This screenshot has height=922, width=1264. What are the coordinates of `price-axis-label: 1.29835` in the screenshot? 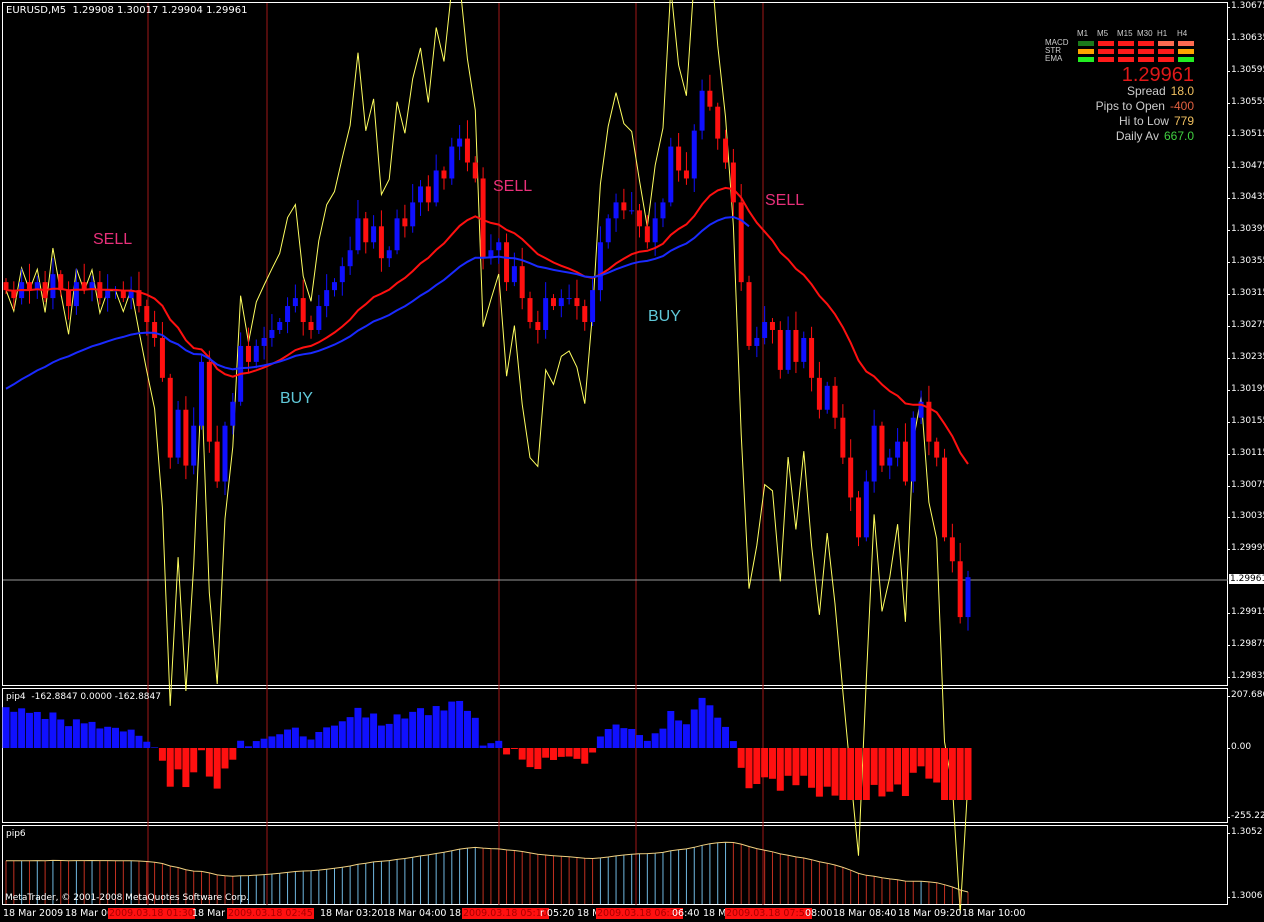 It's located at (1245, 676).